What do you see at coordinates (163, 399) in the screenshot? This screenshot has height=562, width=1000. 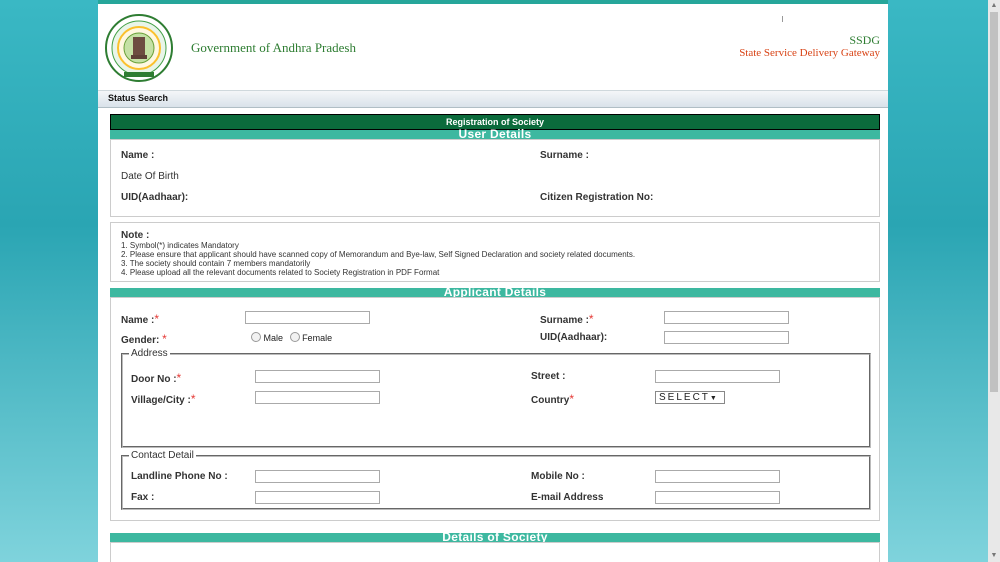 I see `village-city-label: Village/City :*` at bounding box center [163, 399].